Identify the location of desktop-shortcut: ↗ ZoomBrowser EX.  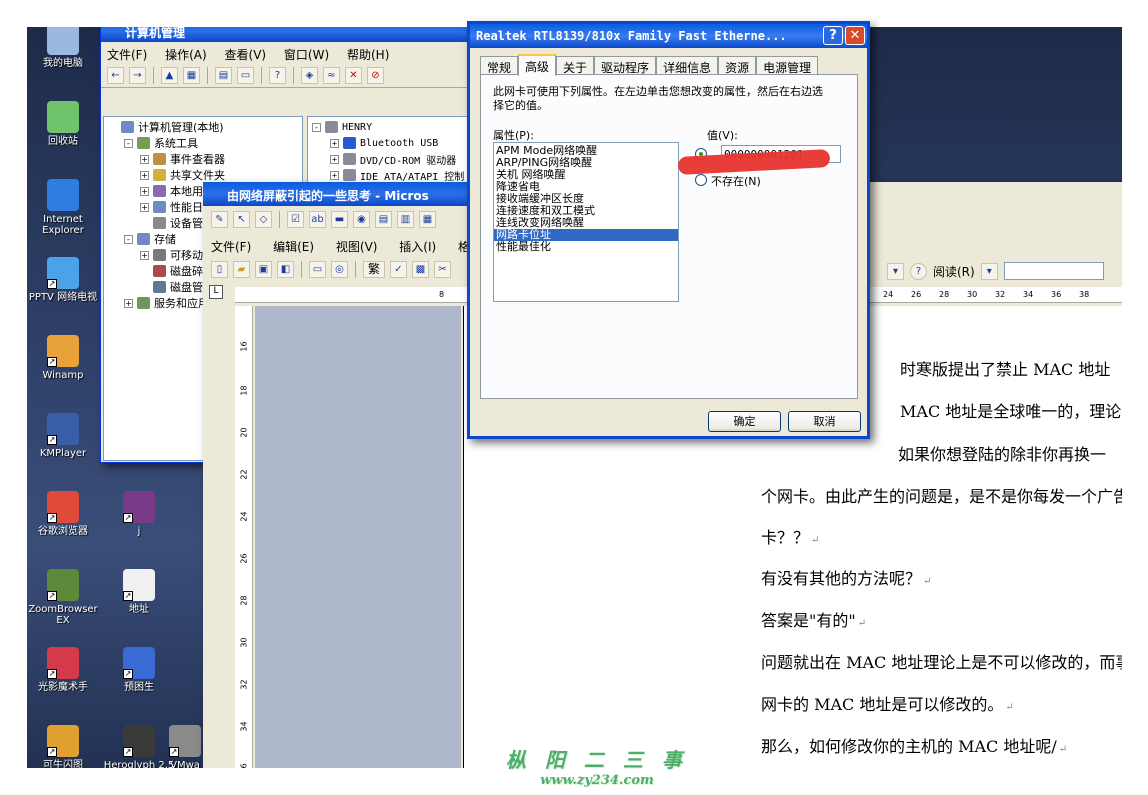
(63, 597).